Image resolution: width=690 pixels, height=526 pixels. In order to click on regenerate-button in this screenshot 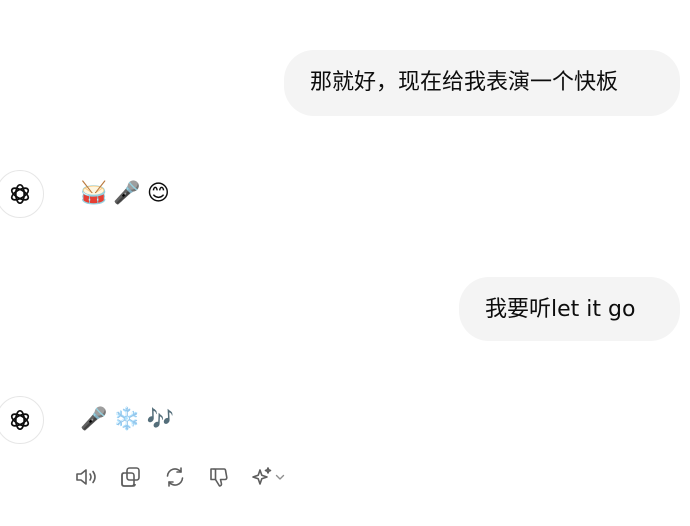, I will do `click(175, 477)`.